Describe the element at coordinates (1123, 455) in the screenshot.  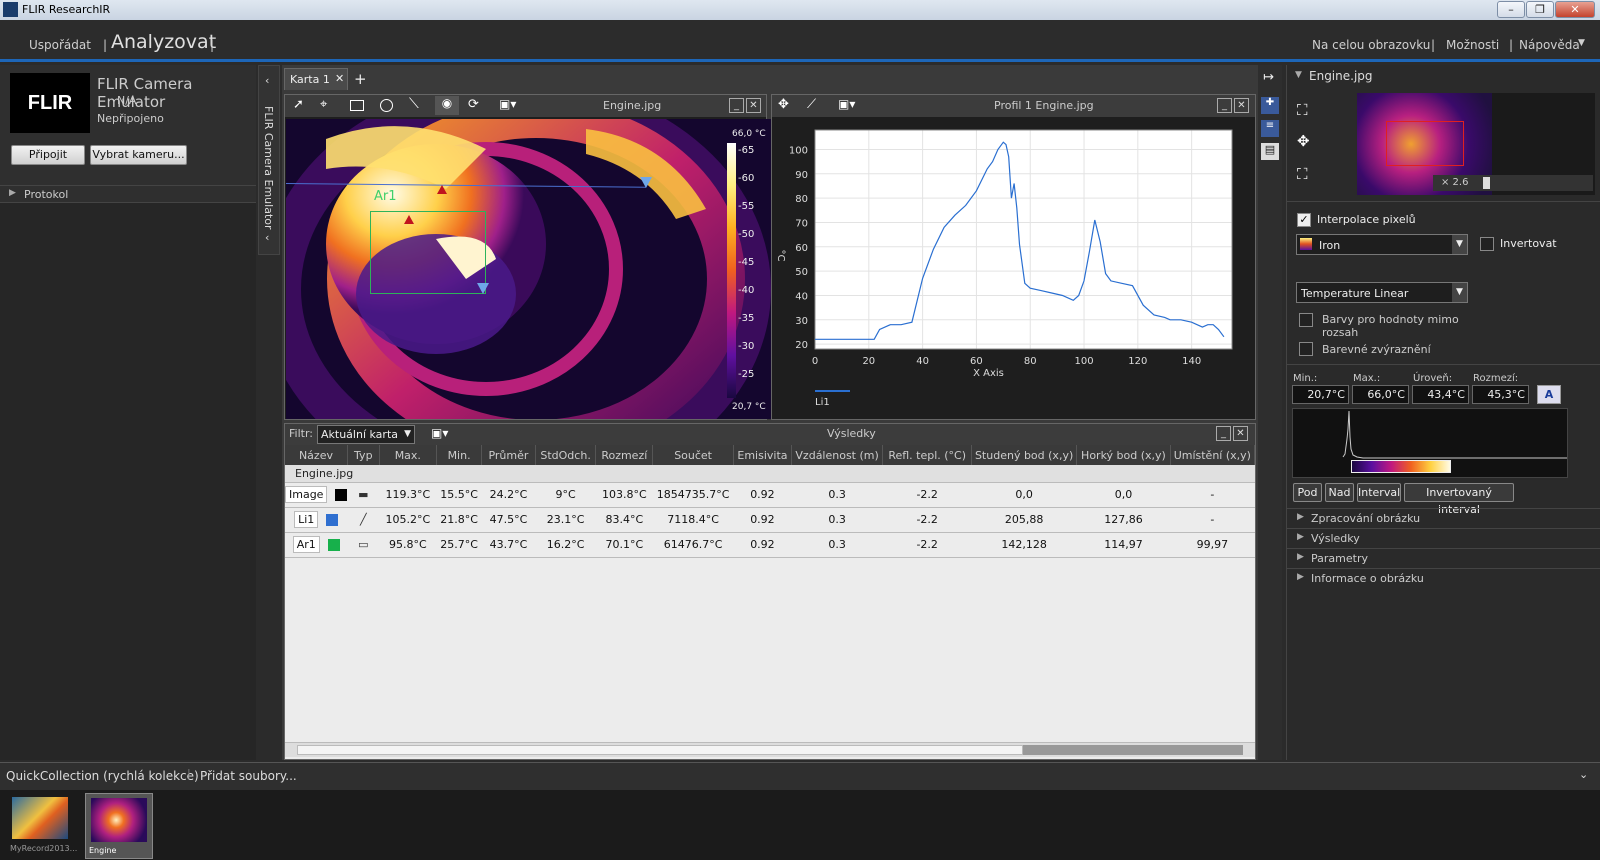
I see `column-header: Horký bod (x,y)` at that location.